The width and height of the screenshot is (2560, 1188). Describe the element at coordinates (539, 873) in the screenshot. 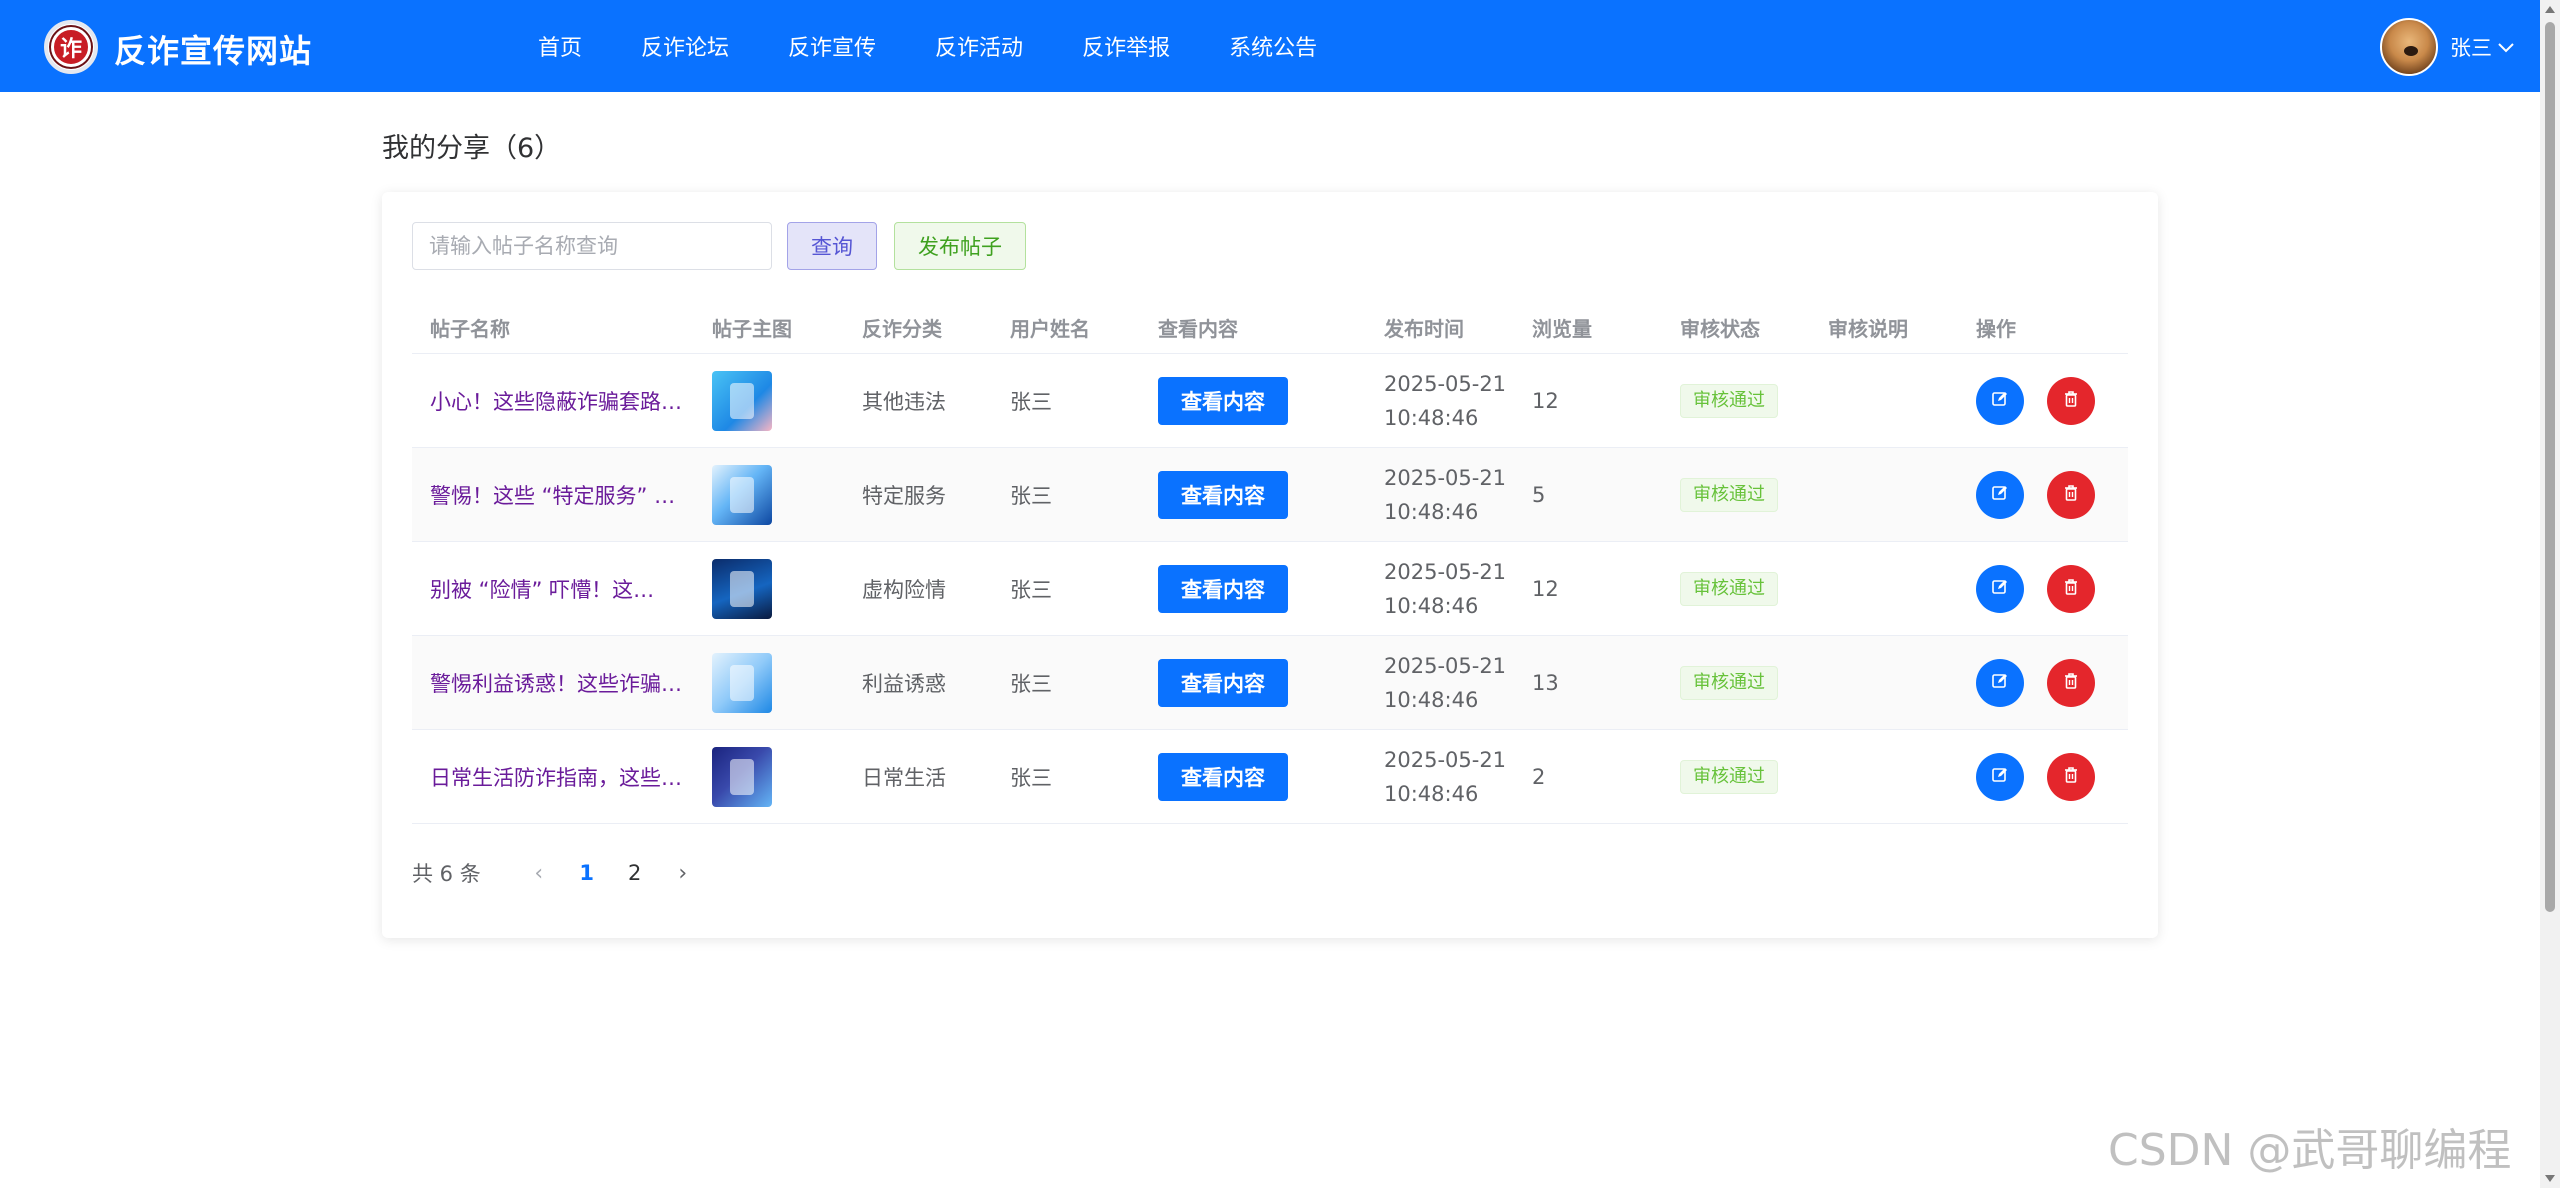

I see `chevron-left-icon: ‹` at that location.